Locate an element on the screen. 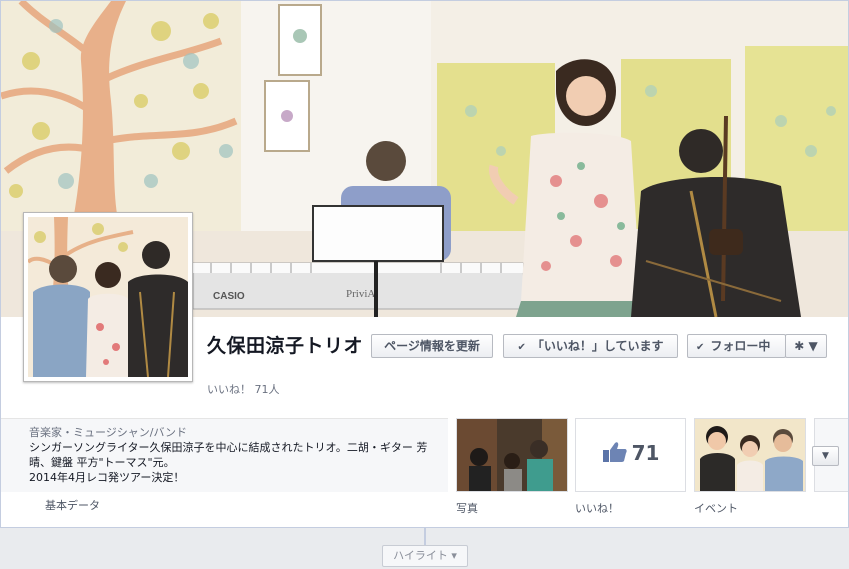  following-button: ✔ フォロー中 is located at coordinates (736, 346).